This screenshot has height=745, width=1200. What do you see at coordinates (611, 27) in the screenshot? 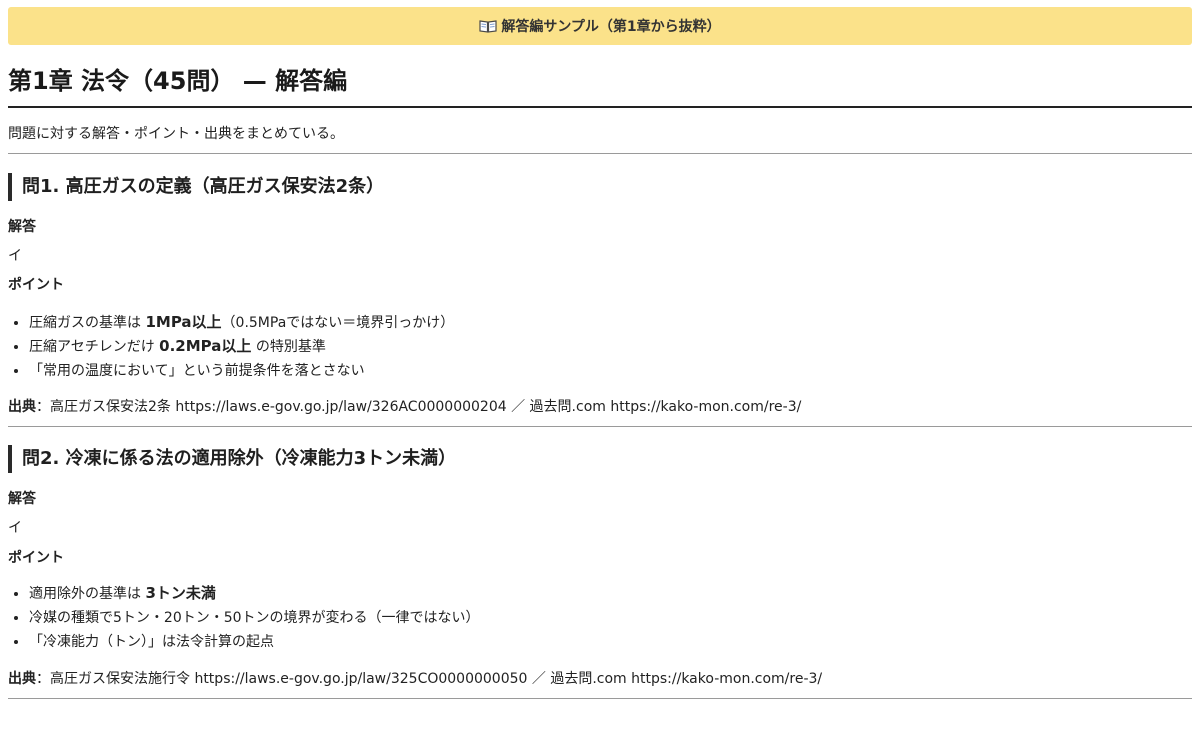
I see `banner-text: 解答編サンプル（第1章から抜粋）` at bounding box center [611, 27].